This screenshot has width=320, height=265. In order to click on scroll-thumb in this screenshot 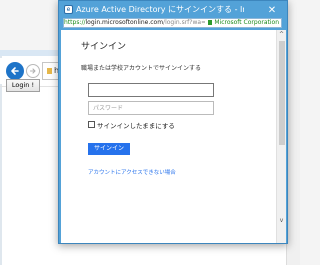, I will do `click(282, 93)`.